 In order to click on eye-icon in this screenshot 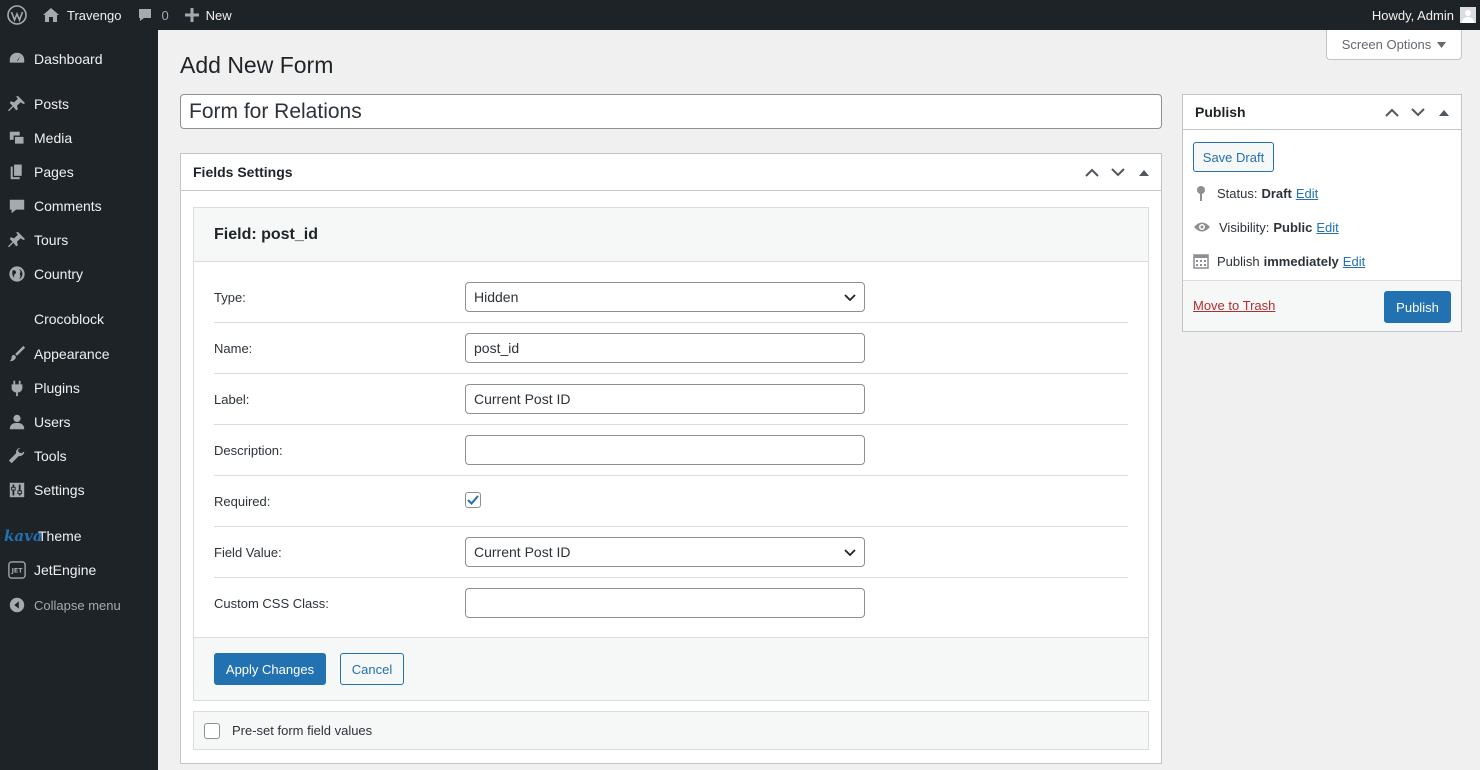, I will do `click(1202, 227)`.